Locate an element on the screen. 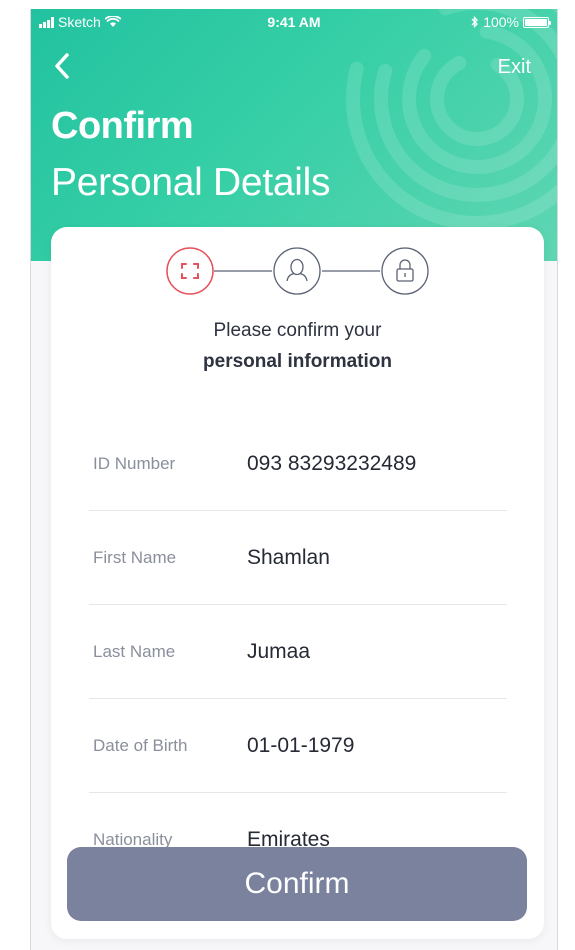  field-value: Shamlan is located at coordinates (288, 557).